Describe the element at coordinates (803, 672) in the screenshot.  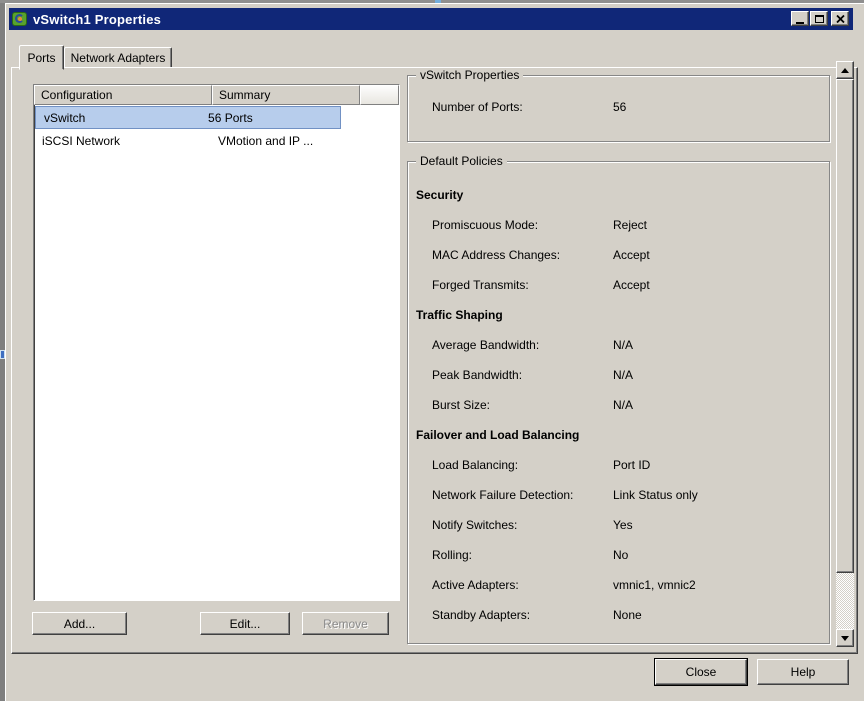
I see `help-button: Help` at that location.